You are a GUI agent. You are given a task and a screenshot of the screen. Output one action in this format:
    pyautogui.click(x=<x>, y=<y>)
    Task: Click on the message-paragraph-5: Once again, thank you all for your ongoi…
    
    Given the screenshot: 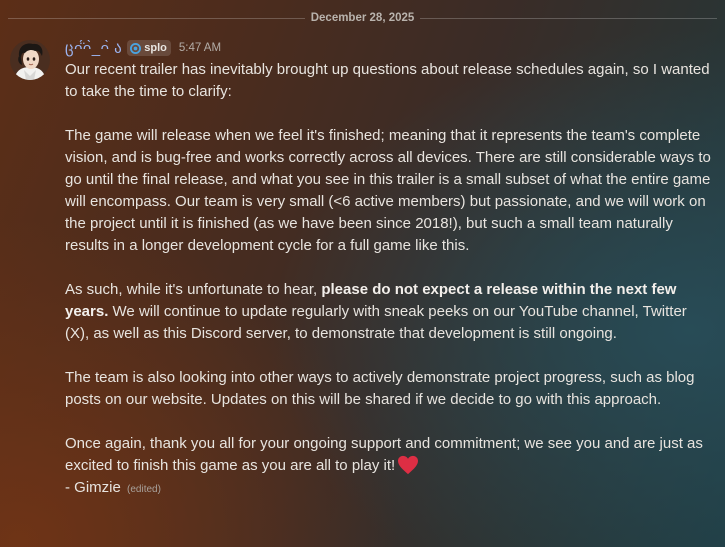 What is the action you would take?
    pyautogui.click(x=390, y=467)
    